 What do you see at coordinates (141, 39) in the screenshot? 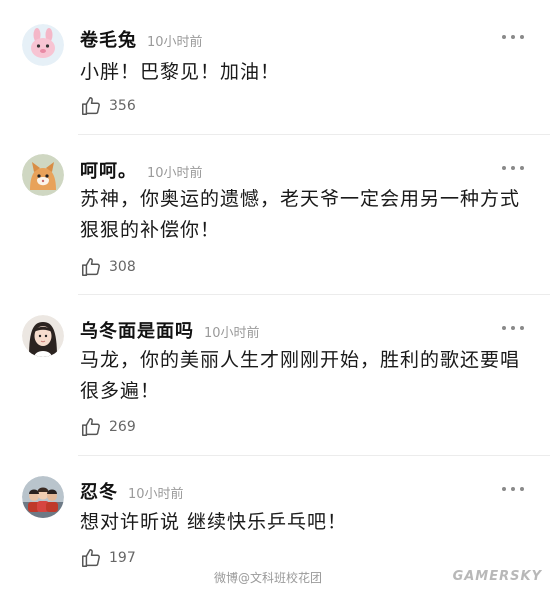
I see `name-row: 卷毛兔 10小时前` at bounding box center [141, 39].